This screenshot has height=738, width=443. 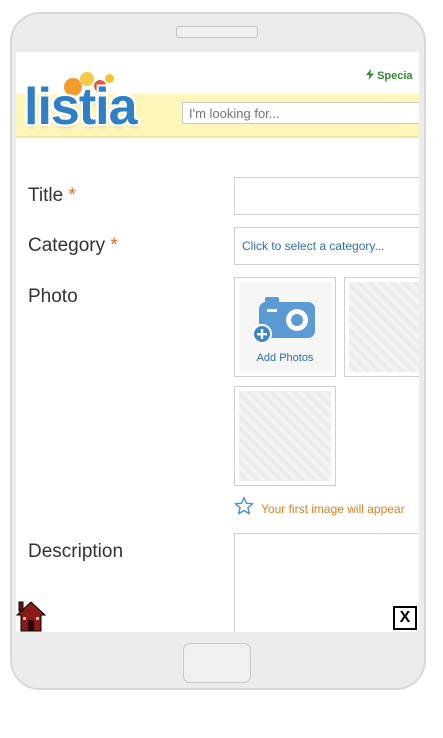 I want to click on phone-home-button, so click(x=217, y=663).